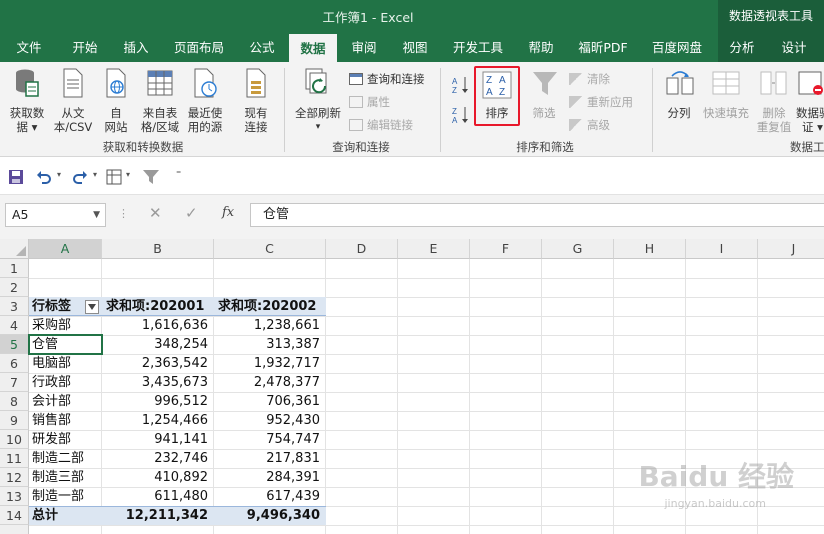 Image resolution: width=824 pixels, height=534 pixels. Describe the element at coordinates (65, 249) in the screenshot. I see `column-header-a: A` at that location.